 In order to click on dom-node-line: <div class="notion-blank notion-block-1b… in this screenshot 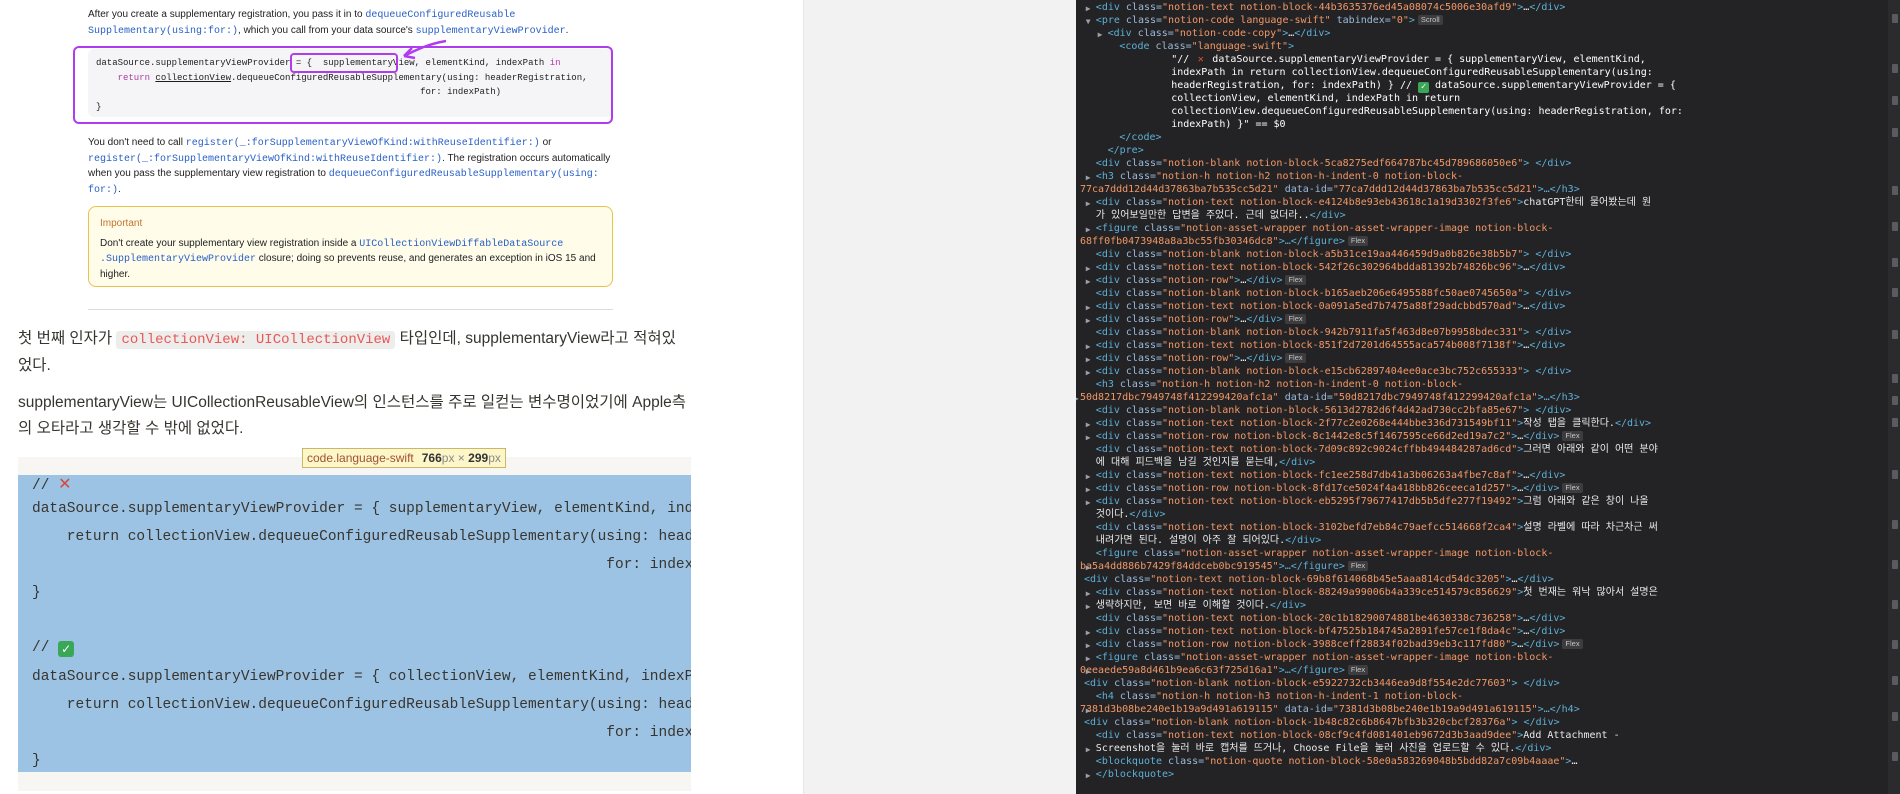, I will do `click(1322, 722)`.